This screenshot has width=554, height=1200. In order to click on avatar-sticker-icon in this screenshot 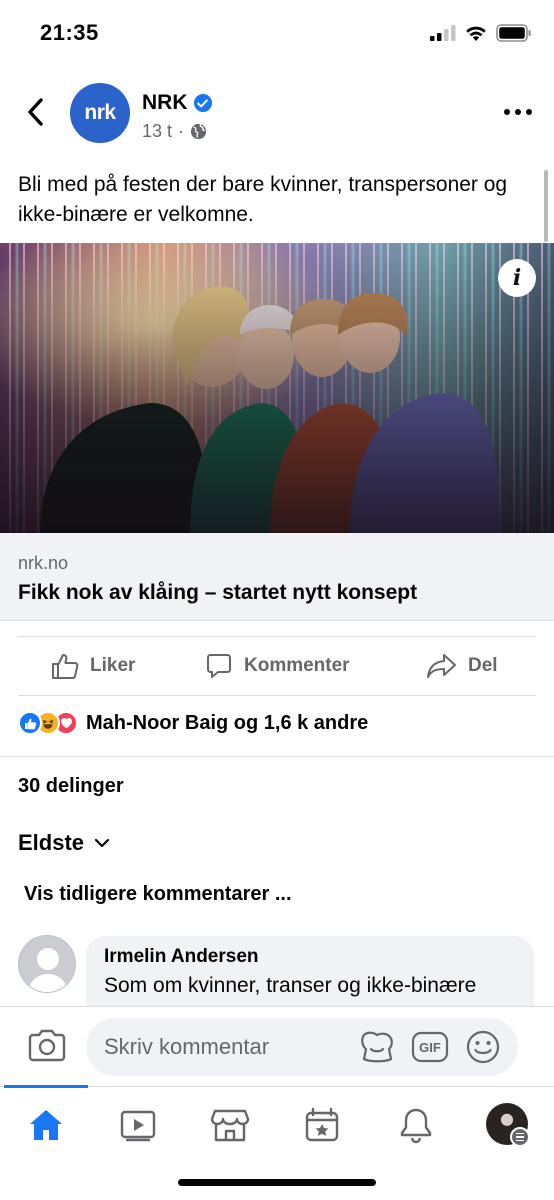, I will do `click(377, 1047)`.